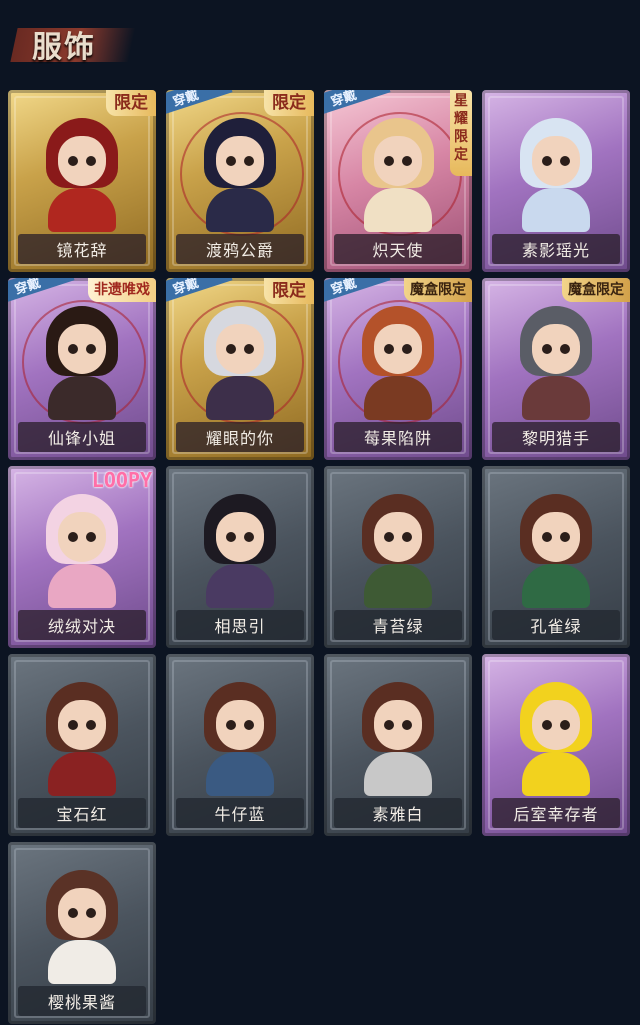 Image resolution: width=640 pixels, height=1025 pixels. Describe the element at coordinates (82, 813) in the screenshot. I see `outfit-name: 宝石红` at that location.